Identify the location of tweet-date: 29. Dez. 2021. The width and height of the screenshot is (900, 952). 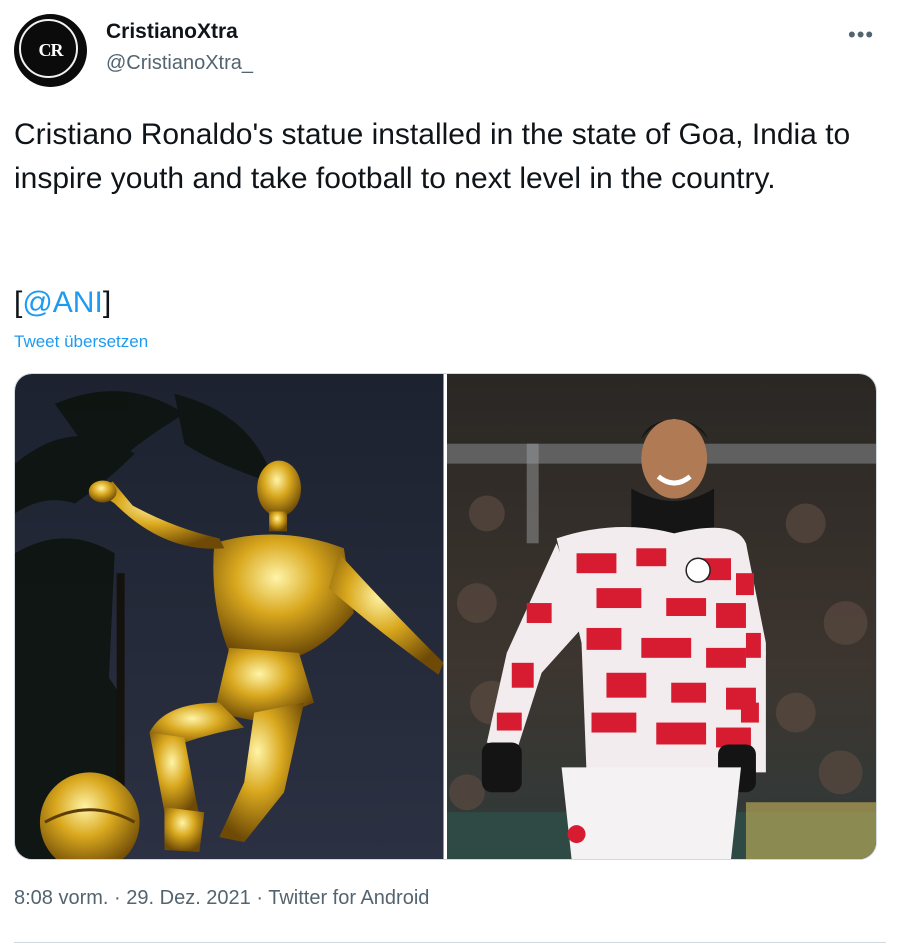
(188, 898).